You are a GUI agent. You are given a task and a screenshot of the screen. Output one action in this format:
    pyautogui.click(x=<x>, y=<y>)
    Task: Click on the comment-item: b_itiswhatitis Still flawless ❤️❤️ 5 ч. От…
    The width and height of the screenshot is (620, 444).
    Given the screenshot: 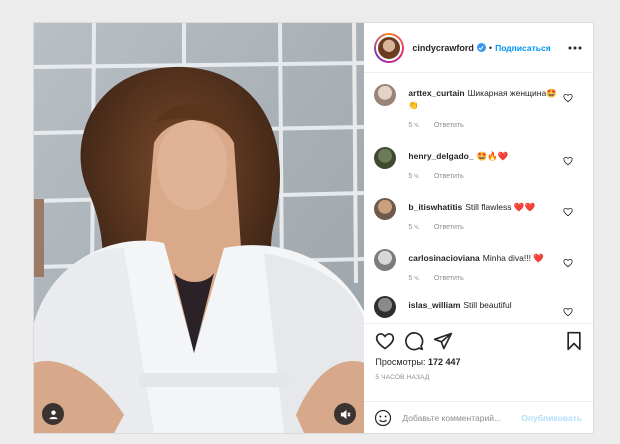 What is the action you would take?
    pyautogui.click(x=483, y=216)
    